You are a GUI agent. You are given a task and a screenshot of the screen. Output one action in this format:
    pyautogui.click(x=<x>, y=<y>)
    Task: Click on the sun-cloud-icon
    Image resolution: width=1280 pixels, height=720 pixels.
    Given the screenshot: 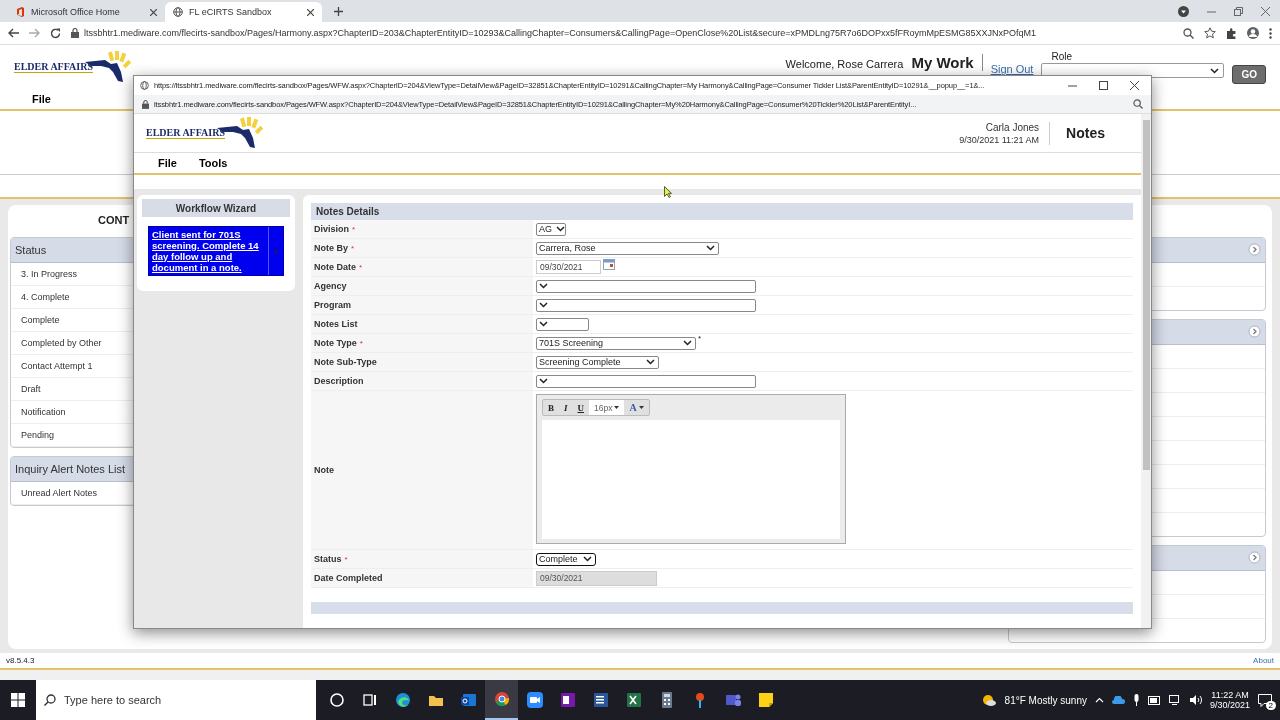 What is the action you would take?
    pyautogui.click(x=988, y=700)
    